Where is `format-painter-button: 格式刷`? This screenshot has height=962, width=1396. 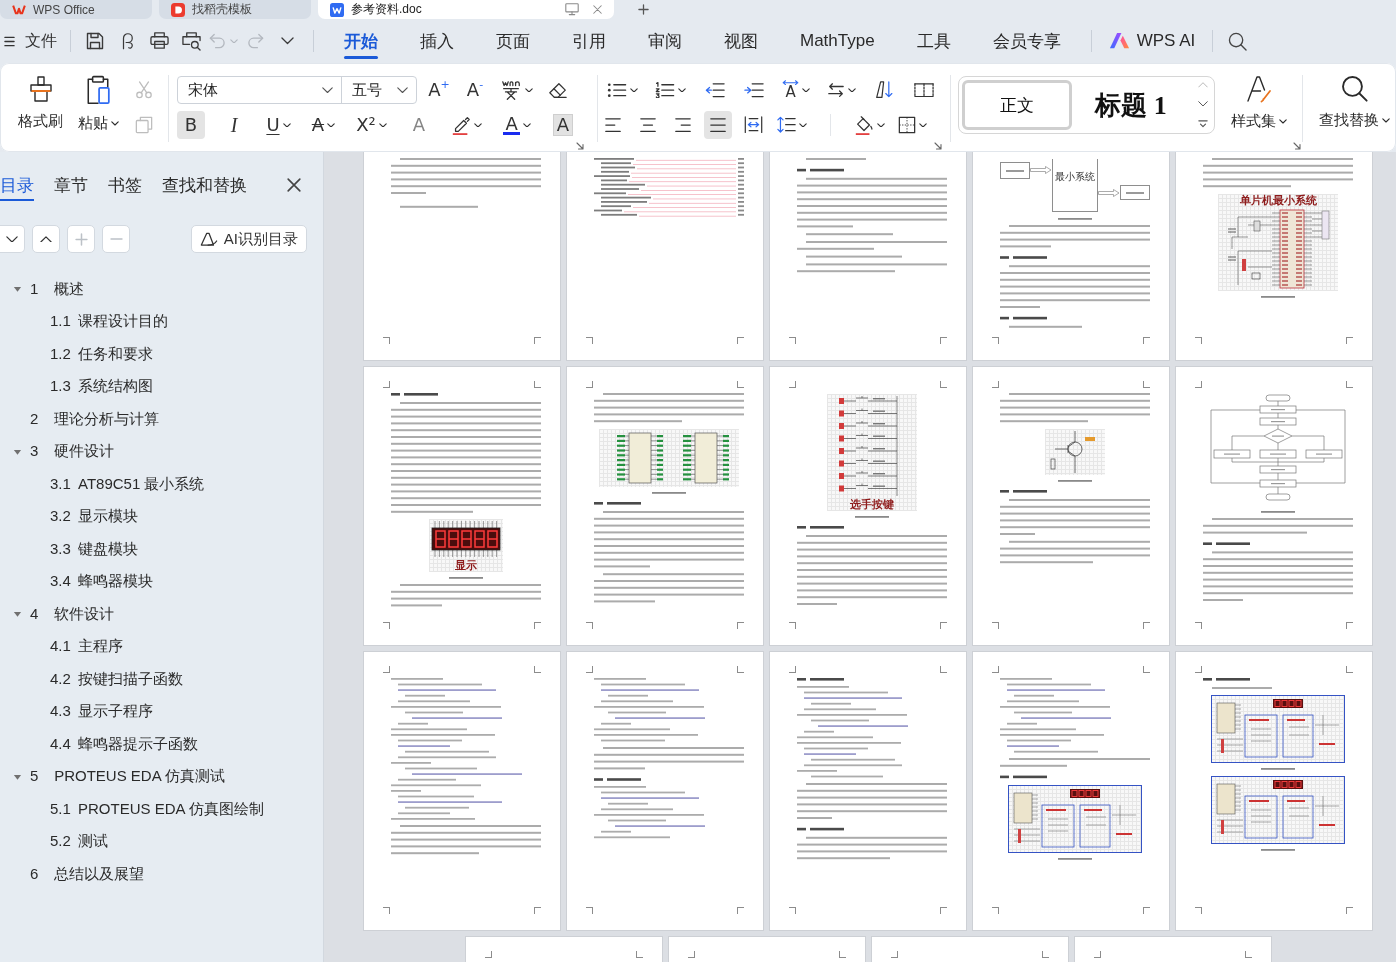 format-painter-button: 格式刷 is located at coordinates (40, 107).